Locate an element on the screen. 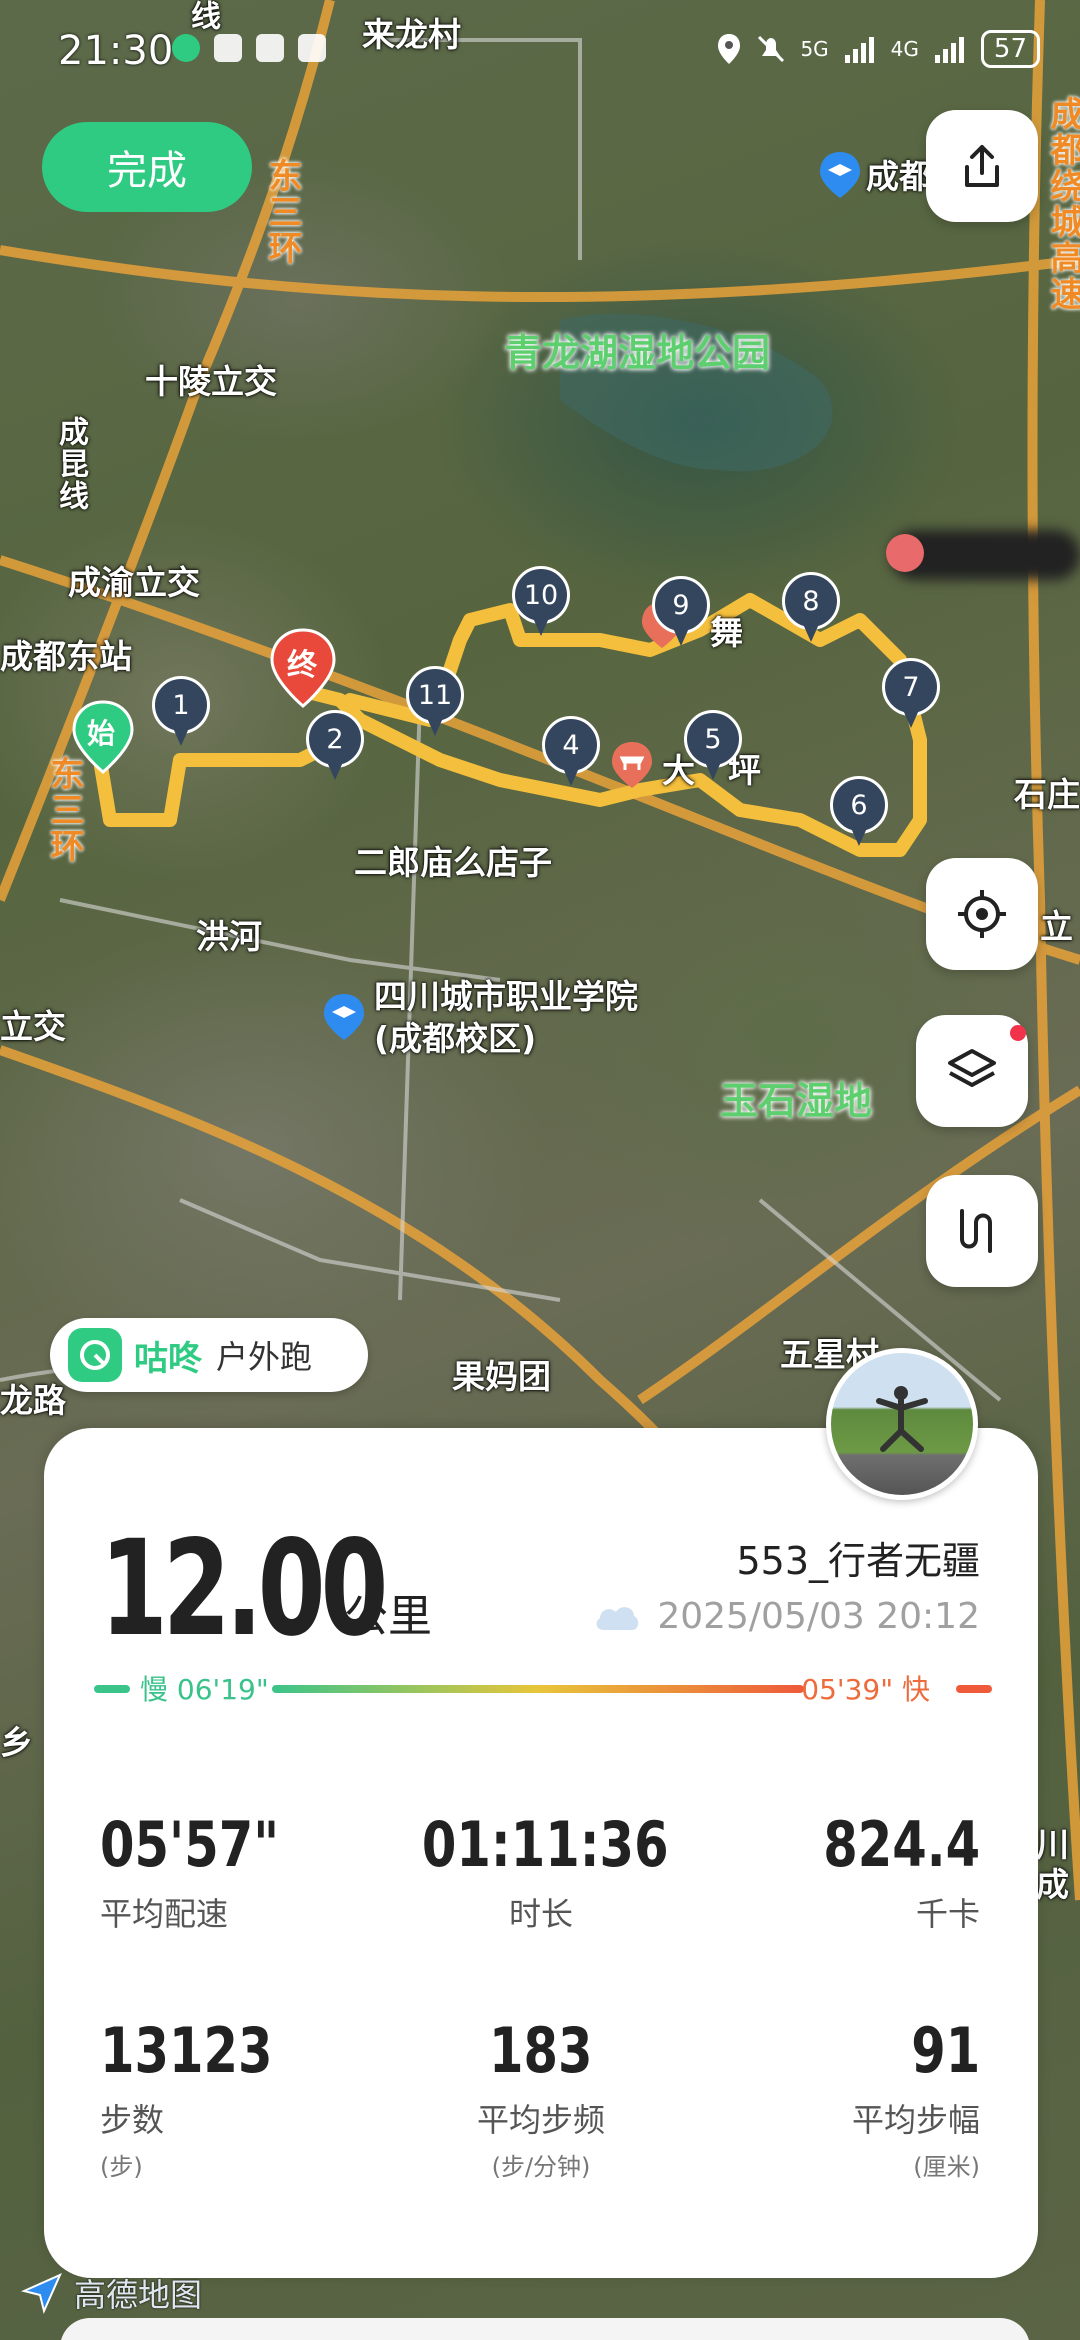 This screenshot has width=1080, height=2340. temple-poi-icon is located at coordinates (632, 765).